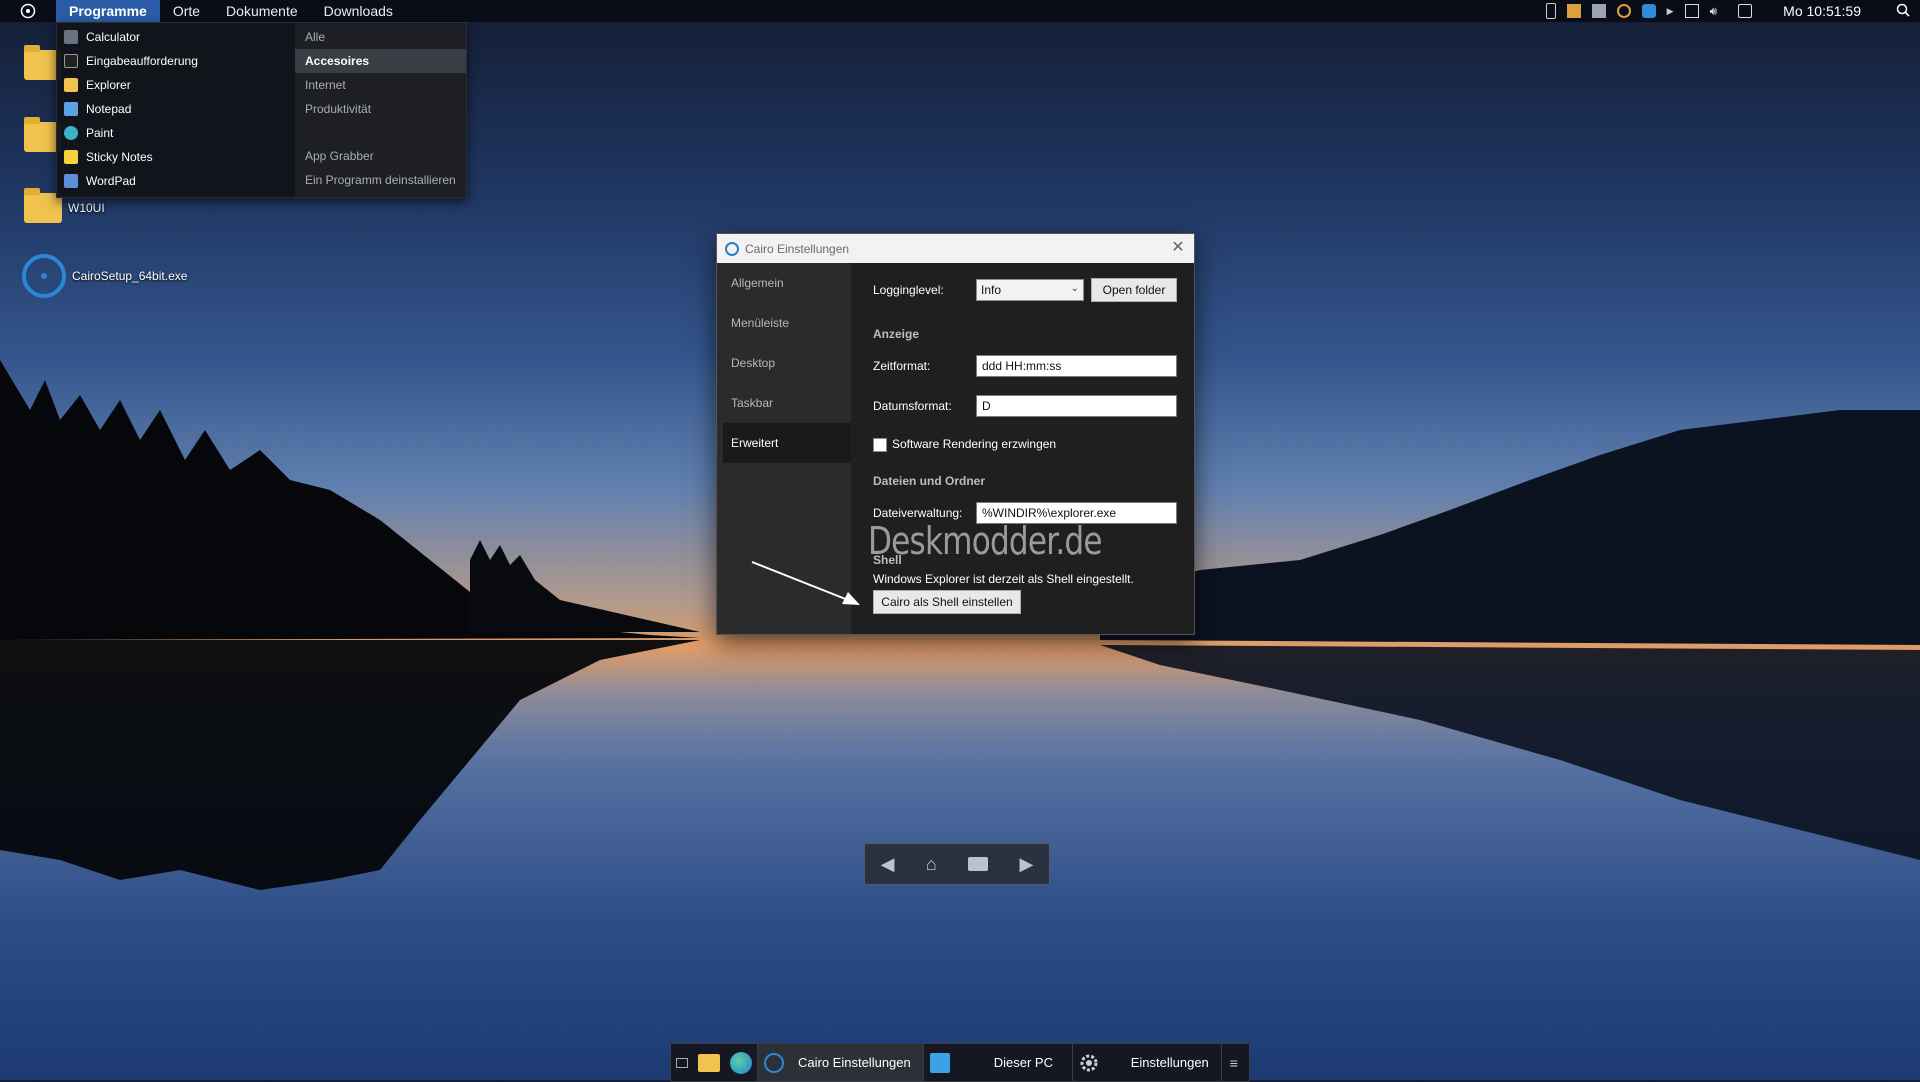  What do you see at coordinates (1691, 11) in the screenshot?
I see `network-icon` at bounding box center [1691, 11].